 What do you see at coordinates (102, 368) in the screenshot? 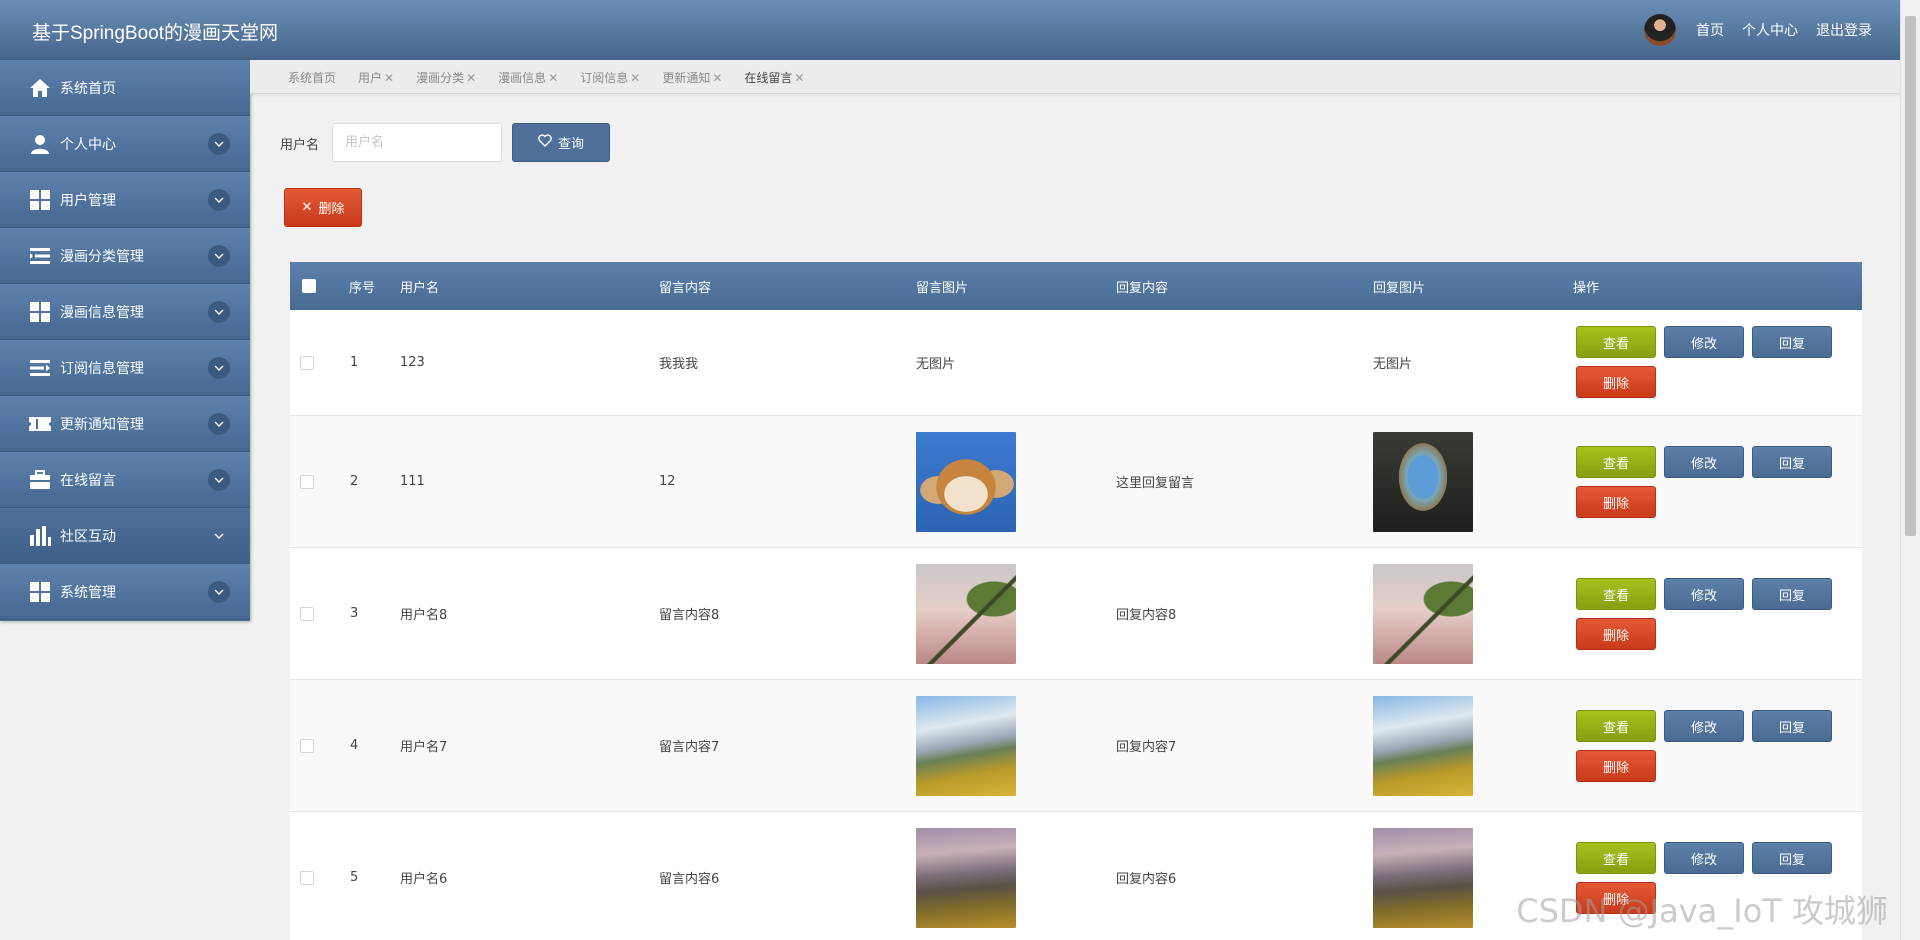
I see `sidebar-item-label: 订阅信息管理` at bounding box center [102, 368].